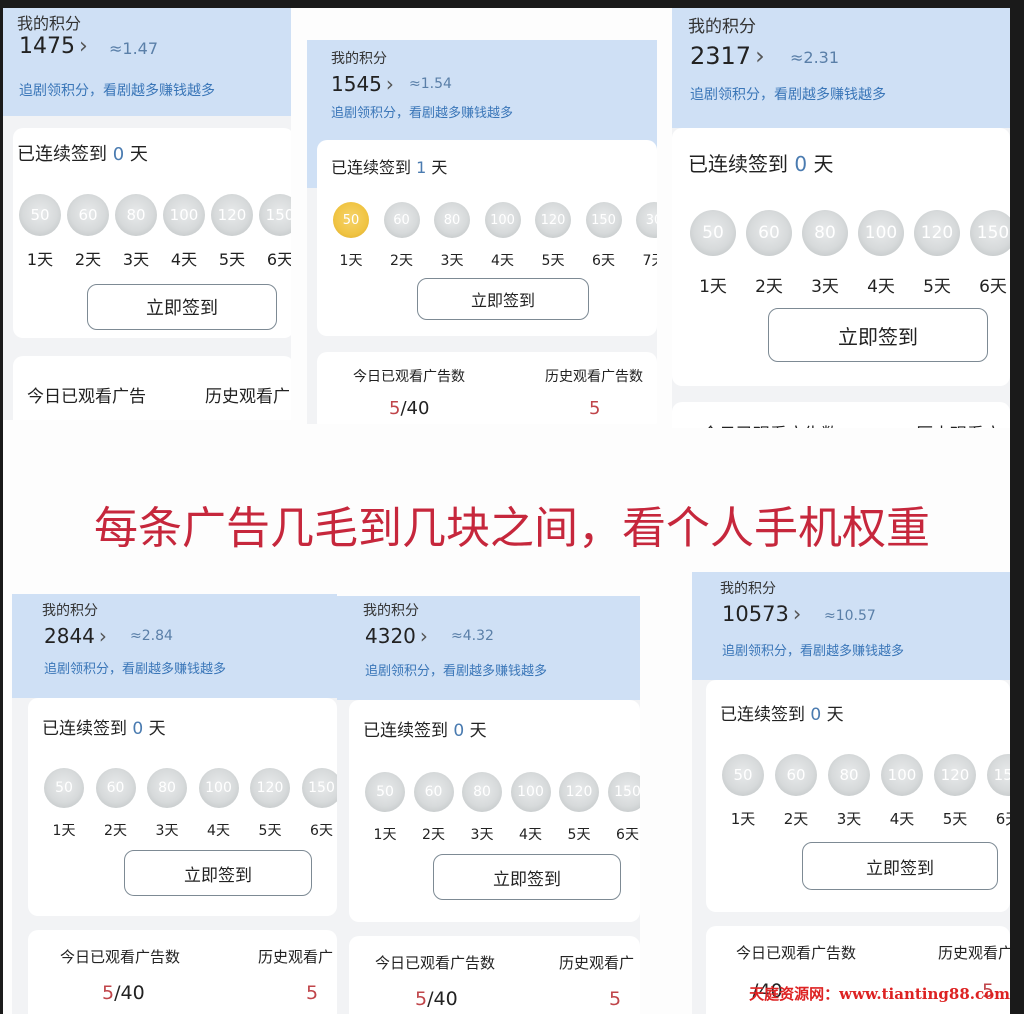 This screenshot has width=1024, height=1014. I want to click on reward-day-label: 2天, so click(769, 287).